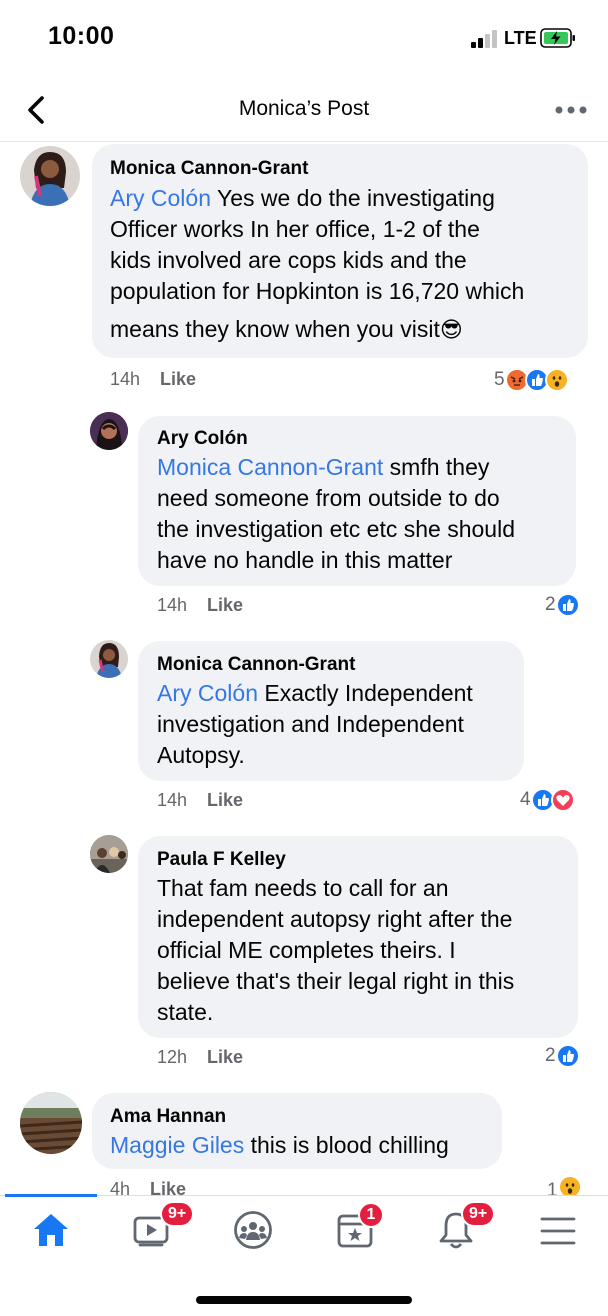 The width and height of the screenshot is (608, 1316). I want to click on home-icon, so click(51, 1230).